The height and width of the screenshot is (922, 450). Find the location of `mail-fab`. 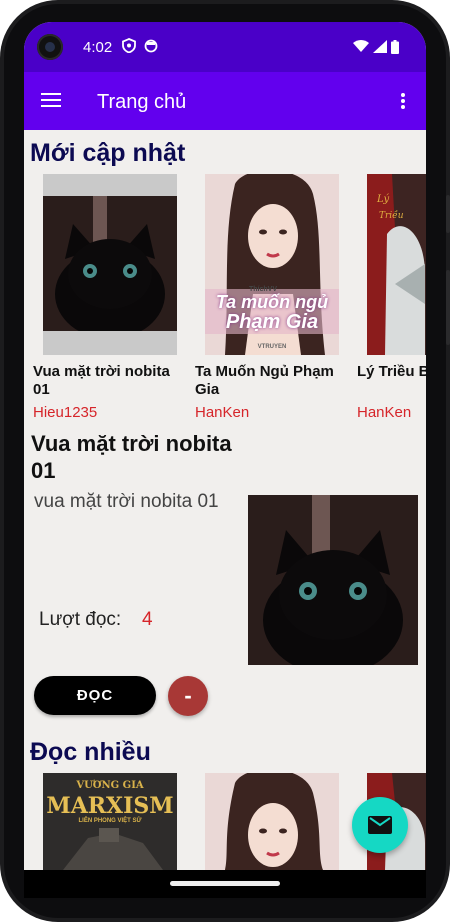

mail-fab is located at coordinates (380, 825).